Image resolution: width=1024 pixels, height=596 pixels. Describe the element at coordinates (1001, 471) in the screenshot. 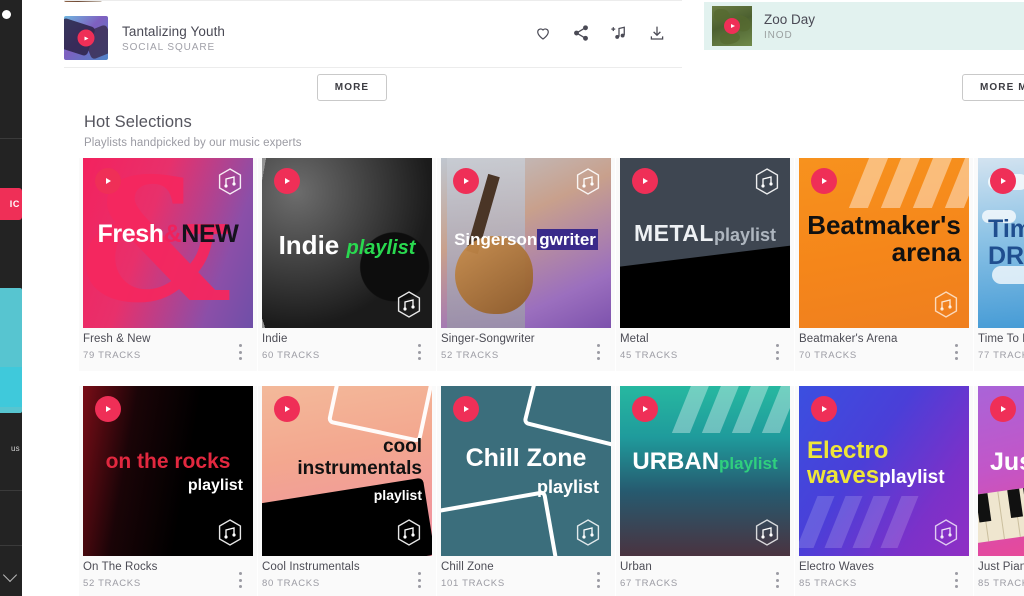

I see `playlist-artwork: Just` at that location.